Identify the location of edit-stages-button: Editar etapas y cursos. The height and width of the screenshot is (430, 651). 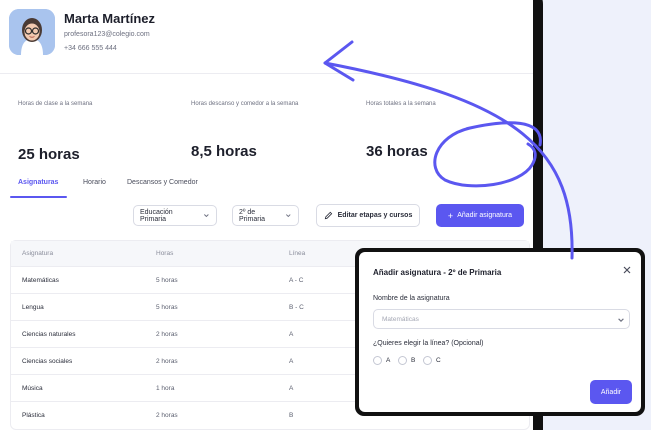
(368, 215).